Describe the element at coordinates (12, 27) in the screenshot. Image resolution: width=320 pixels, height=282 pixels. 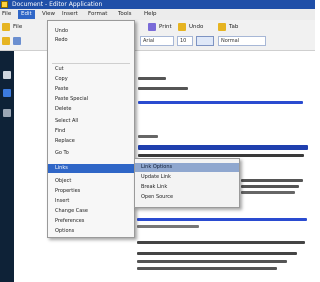
I see `toolbar-file-button: File` at that location.